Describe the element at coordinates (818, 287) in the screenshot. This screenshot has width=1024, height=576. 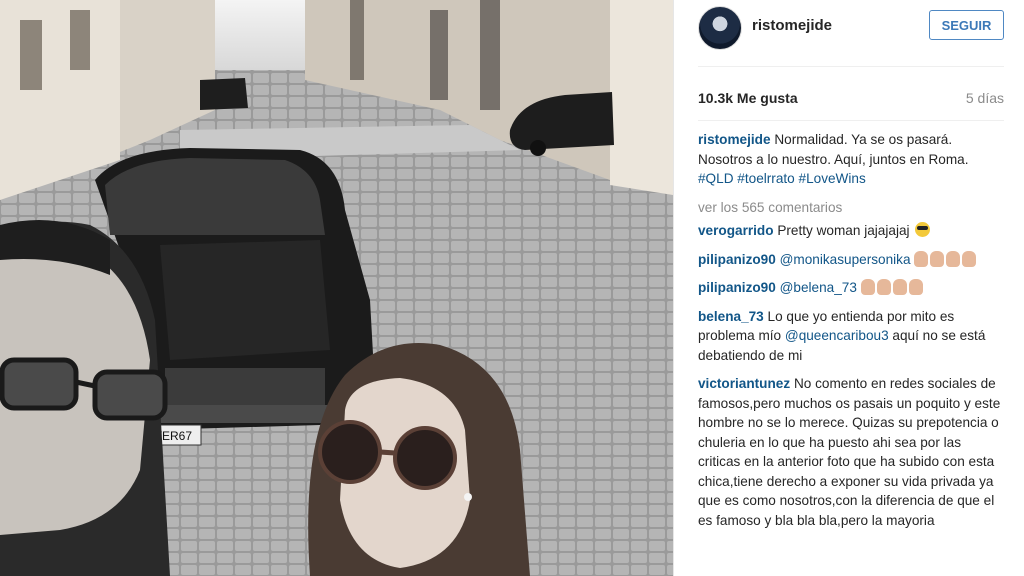
I see `comment-mention: @belena_73` at that location.